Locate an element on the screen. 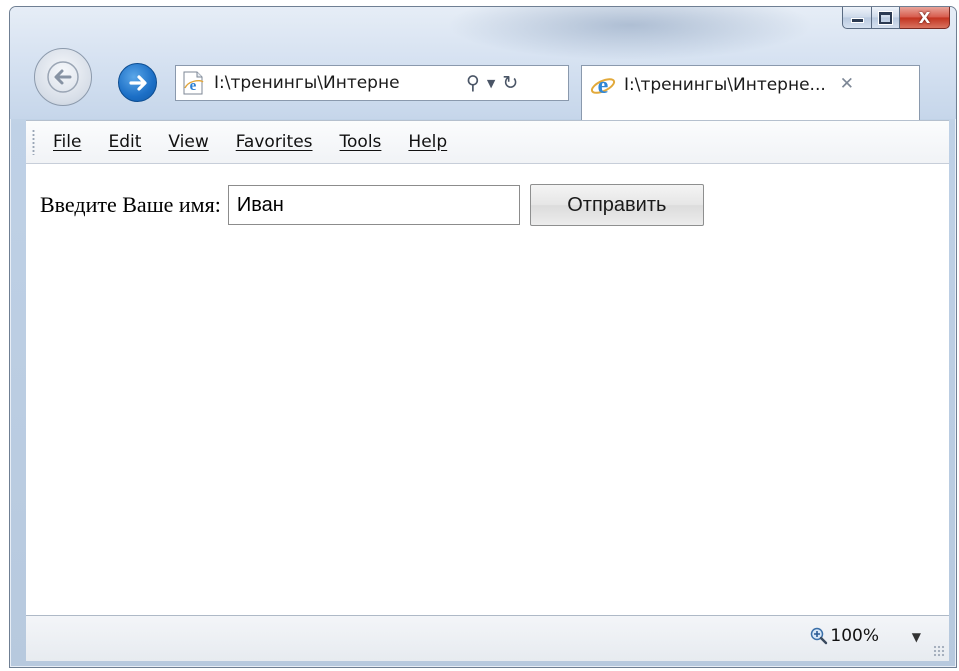  chevron-down-icon: ▼ is located at coordinates (491, 83).